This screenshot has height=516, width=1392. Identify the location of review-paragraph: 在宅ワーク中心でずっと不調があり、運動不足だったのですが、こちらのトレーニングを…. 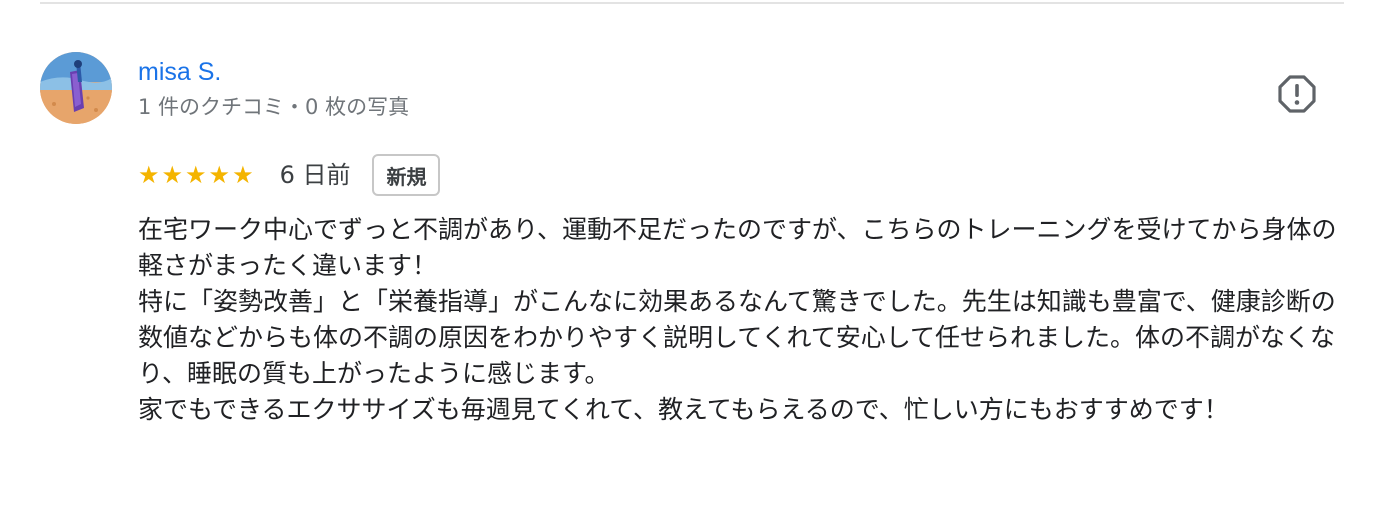
(737, 247).